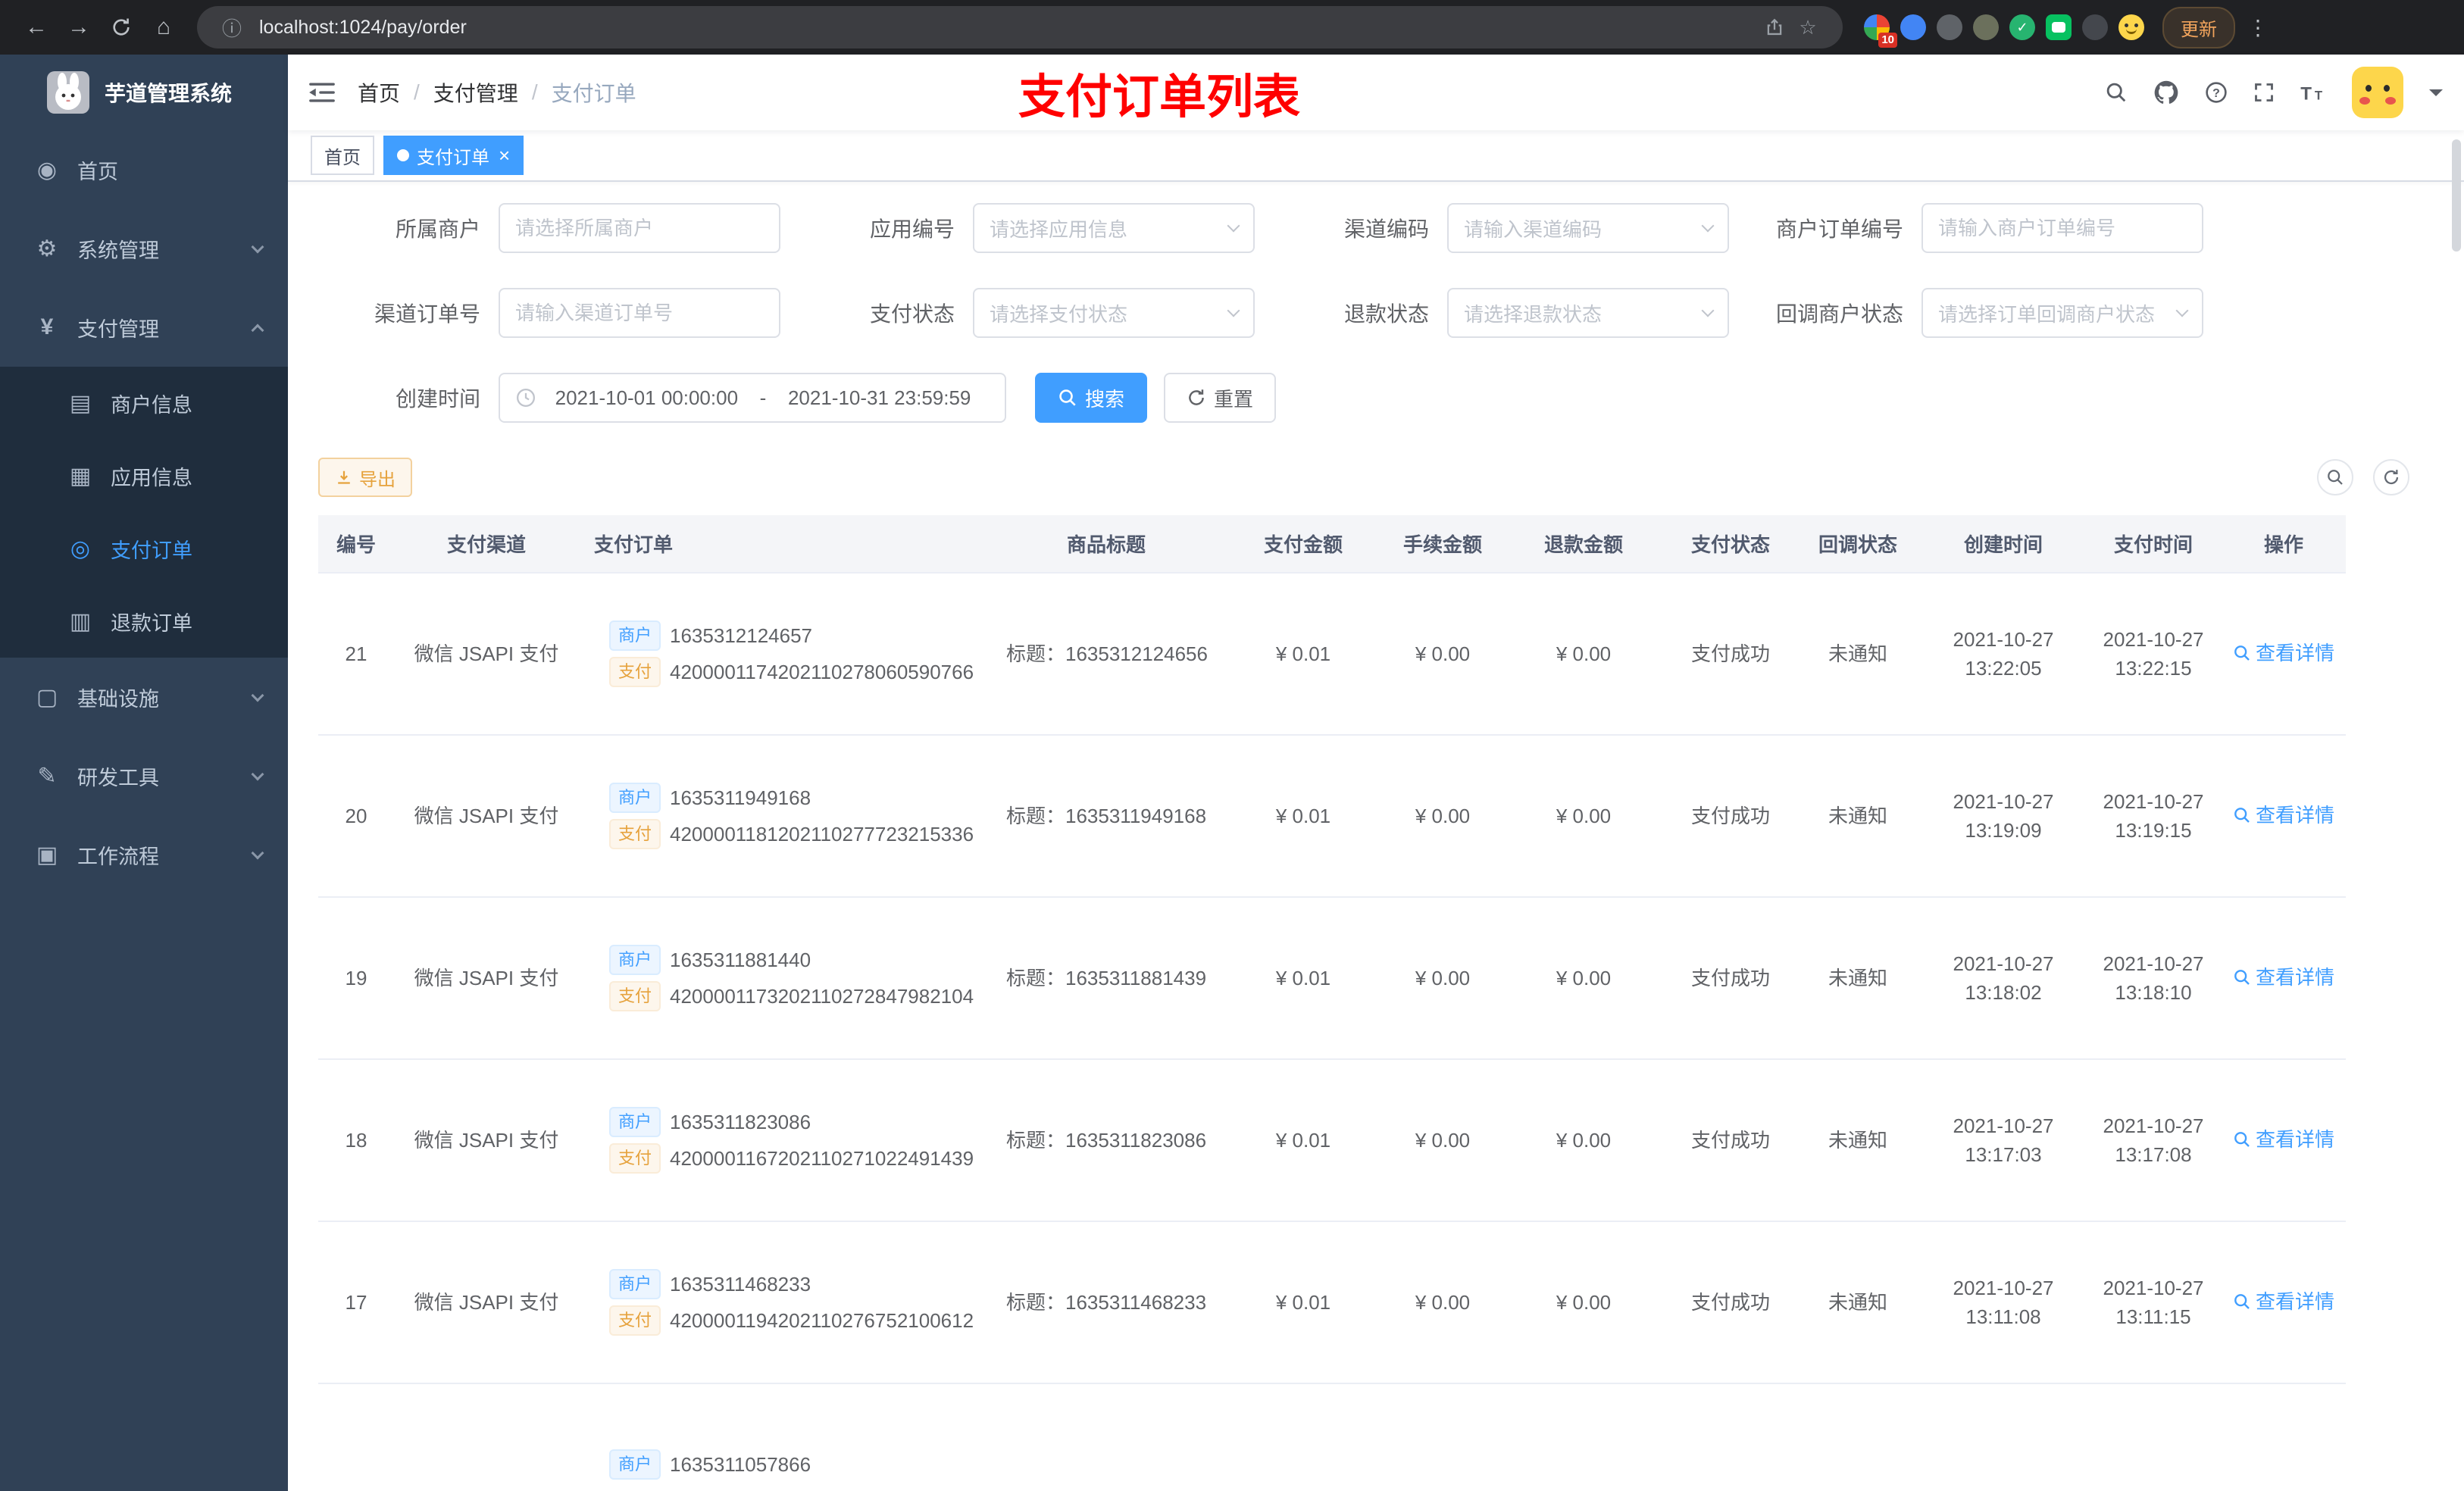  What do you see at coordinates (822, 672) in the screenshot?
I see `pay-order-no: 4200001174202110278060590766` at bounding box center [822, 672].